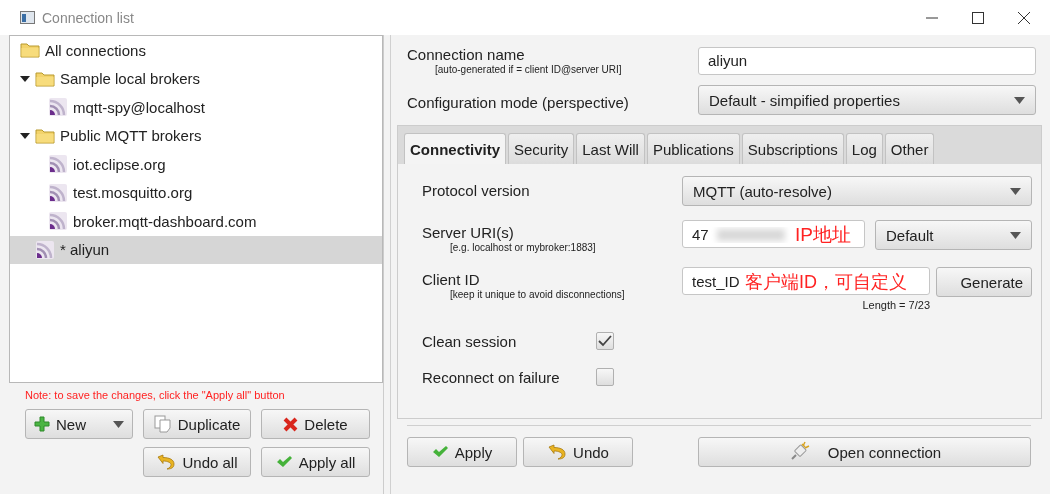 The height and width of the screenshot is (494, 1050). I want to click on field-hint: [keep it unique to avoid disconnections], so click(537, 294).